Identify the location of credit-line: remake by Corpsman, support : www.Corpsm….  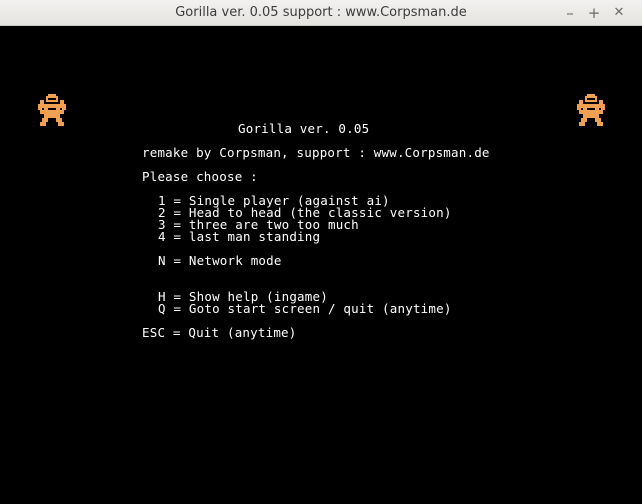
(316, 152).